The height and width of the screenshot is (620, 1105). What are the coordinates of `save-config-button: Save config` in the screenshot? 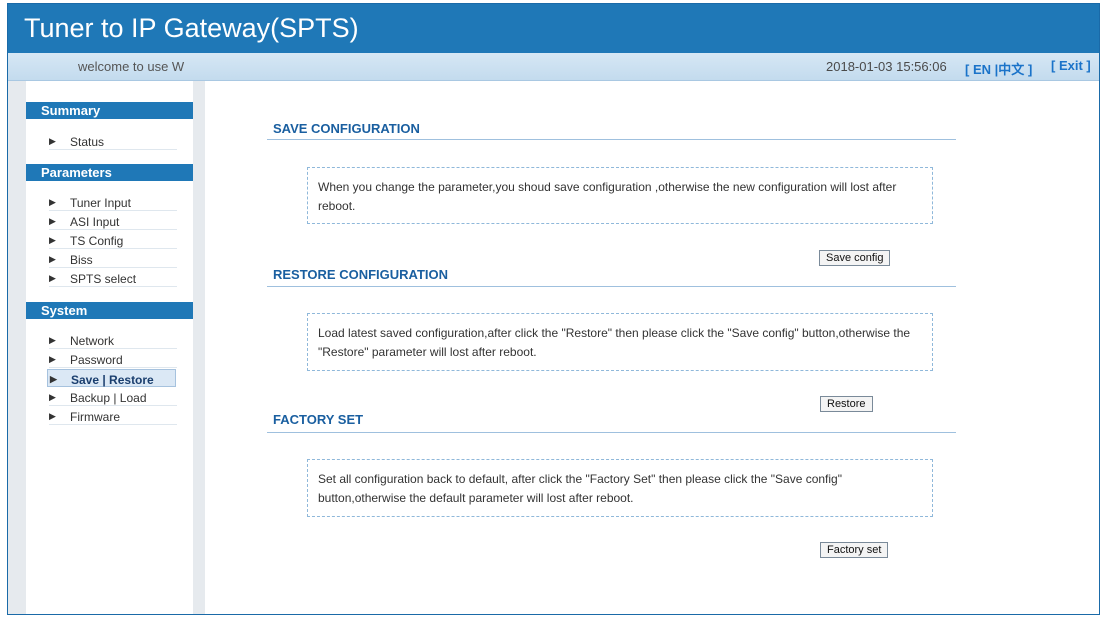 It's located at (855, 258).